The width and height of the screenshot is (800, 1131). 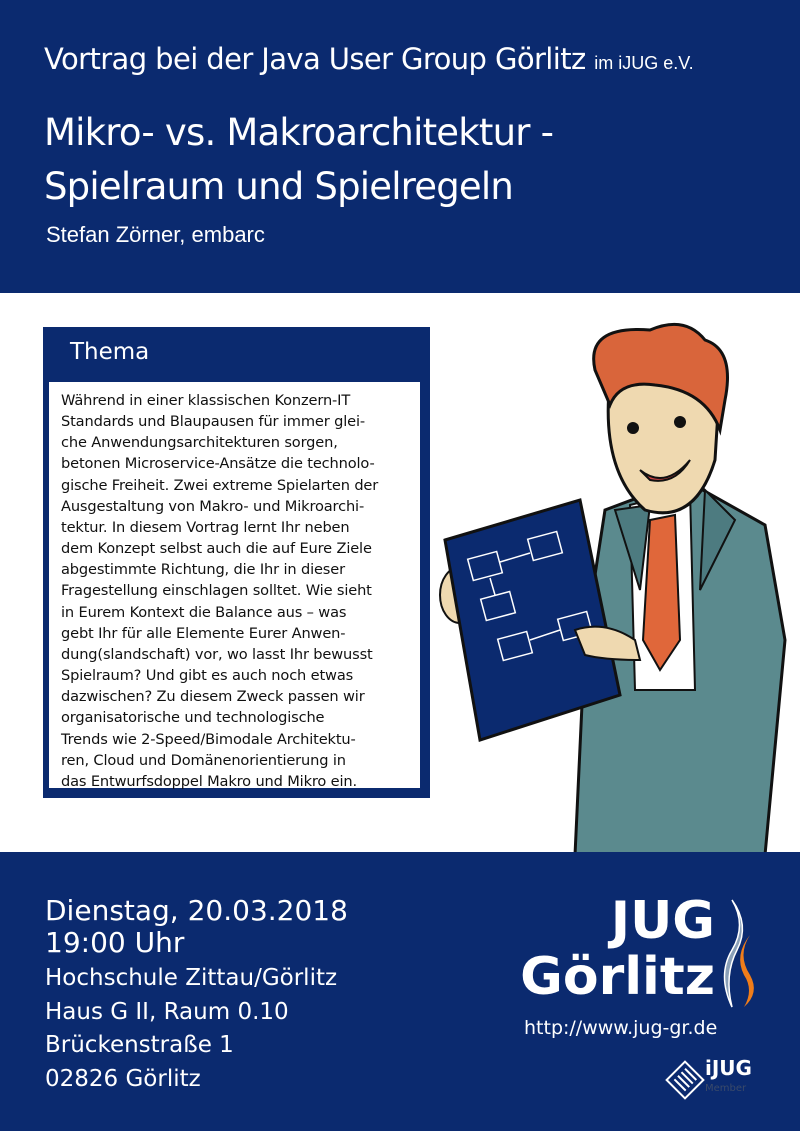 What do you see at coordinates (644, 63) in the screenshot?
I see `event-suffix: im iJUG e.V.` at bounding box center [644, 63].